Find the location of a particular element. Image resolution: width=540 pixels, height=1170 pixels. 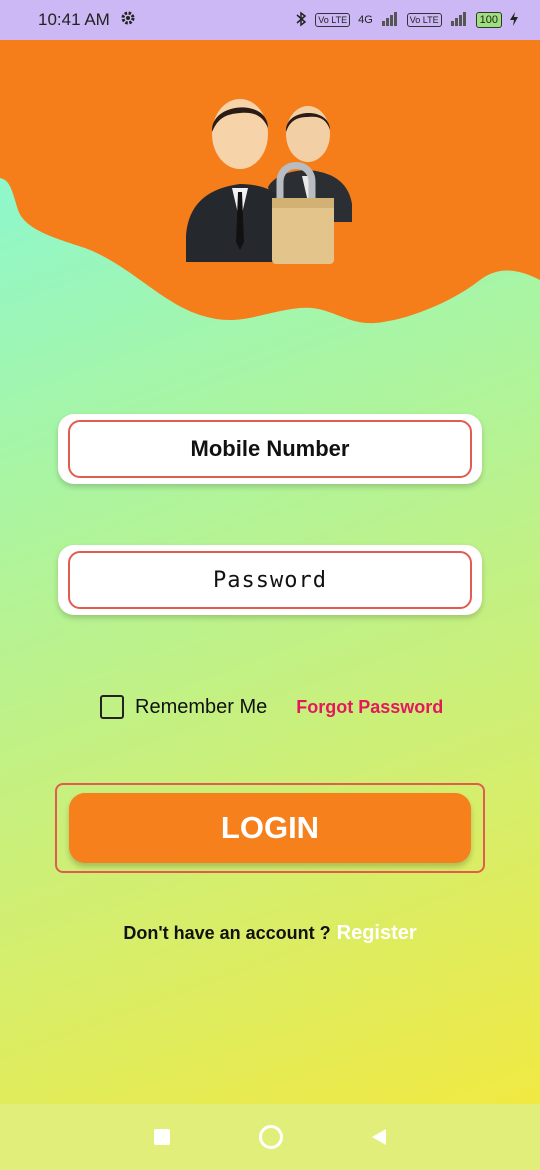

remember-row: Remember Me Forgot Password is located at coordinates (280, 707).